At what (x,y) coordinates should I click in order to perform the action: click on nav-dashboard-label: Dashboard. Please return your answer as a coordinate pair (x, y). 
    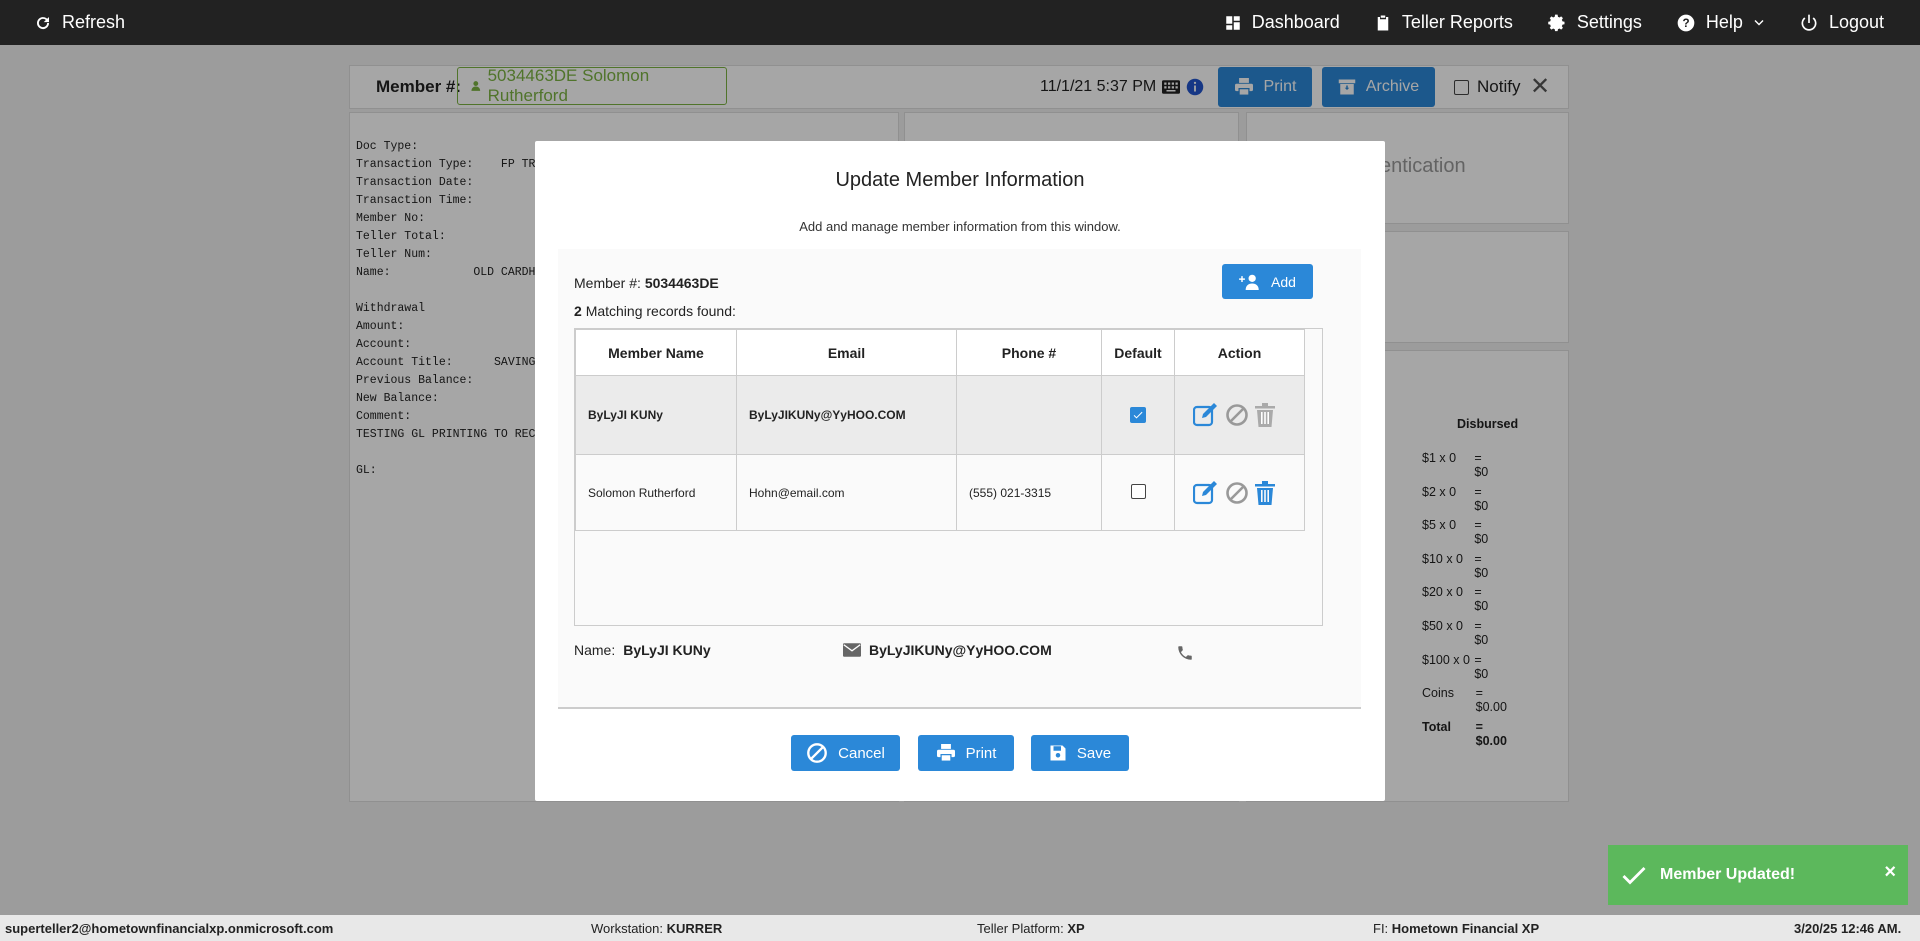
    Looking at the image, I should click on (1295, 22).